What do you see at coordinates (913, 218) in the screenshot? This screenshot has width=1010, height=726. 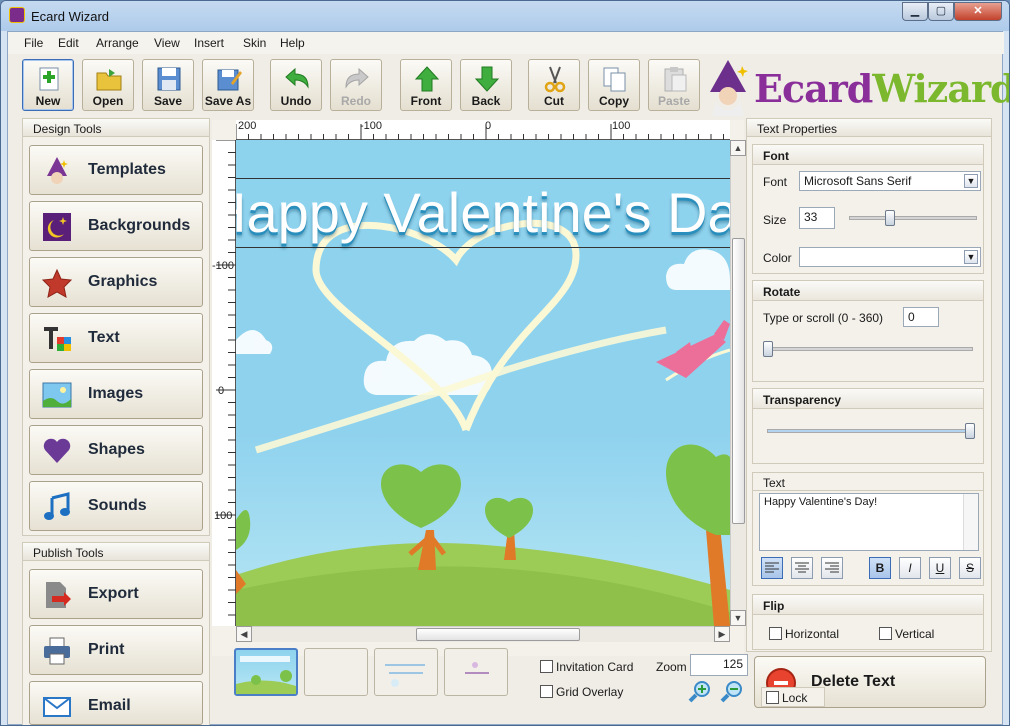 I see `font-size-slider` at bounding box center [913, 218].